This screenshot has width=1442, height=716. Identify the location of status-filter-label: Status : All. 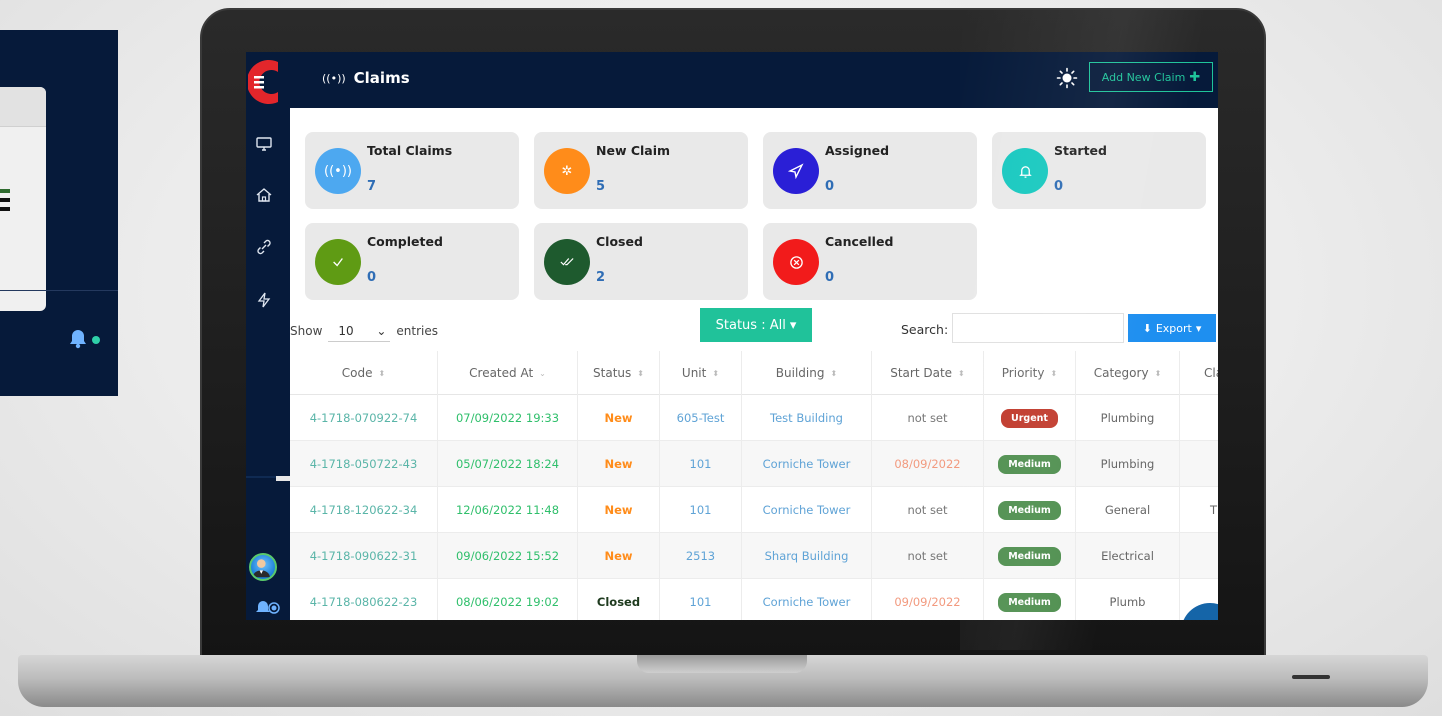
(750, 325).